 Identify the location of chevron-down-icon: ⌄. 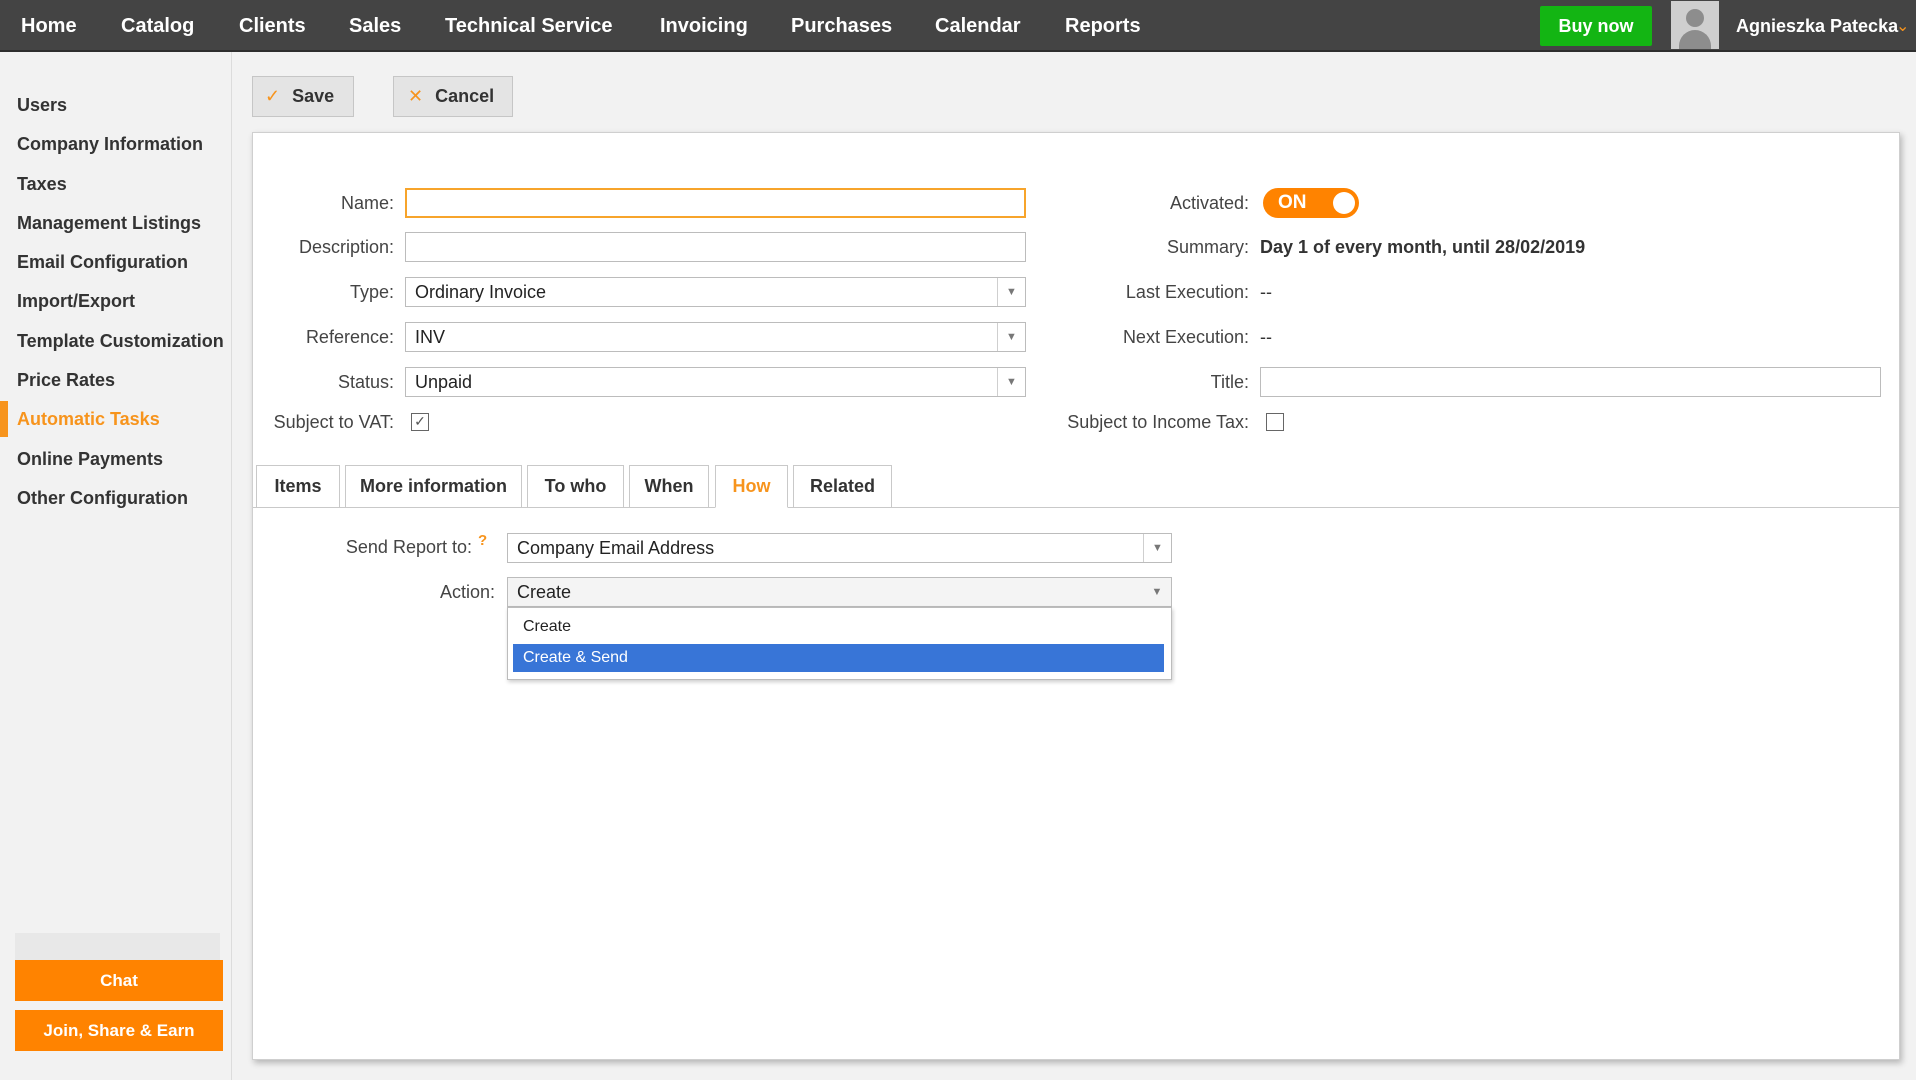
(1902, 26).